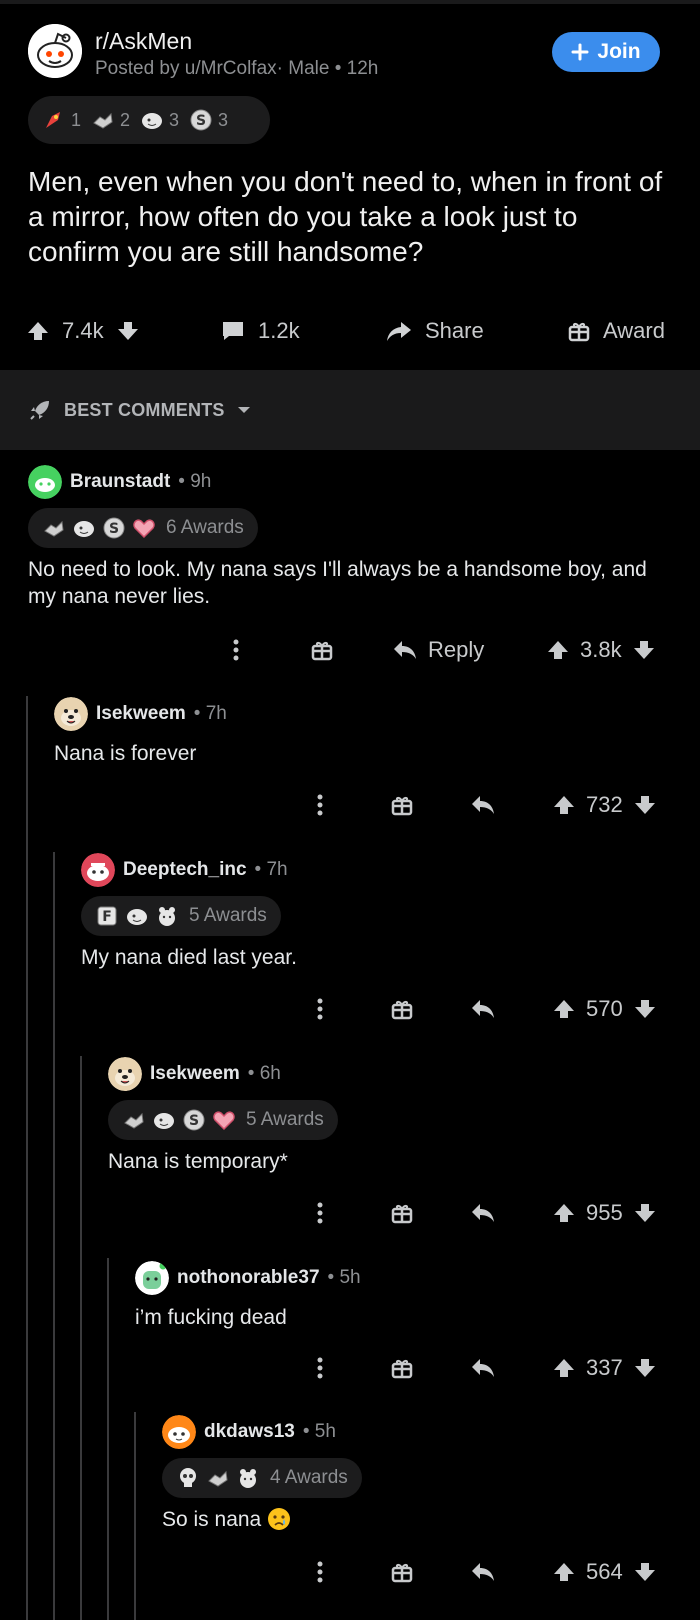 Image resolution: width=700 pixels, height=1620 pixels. Describe the element at coordinates (233, 331) in the screenshot. I see `comment-icon` at that location.